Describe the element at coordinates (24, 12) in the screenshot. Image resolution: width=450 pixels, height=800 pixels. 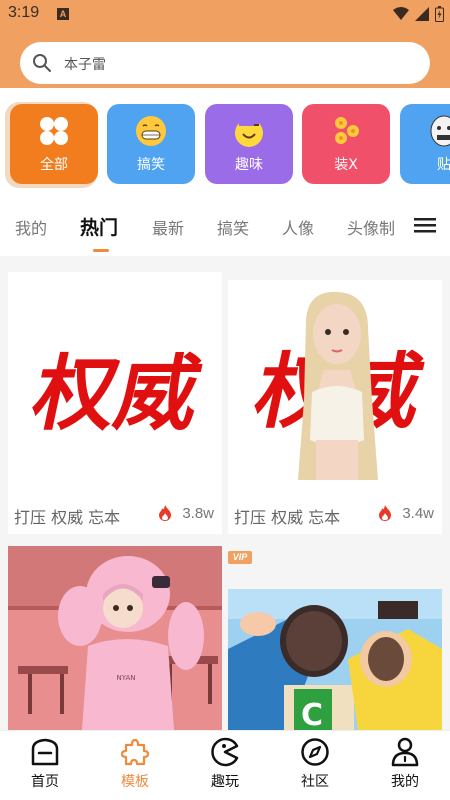
I see `status-time: 3:19` at that location.